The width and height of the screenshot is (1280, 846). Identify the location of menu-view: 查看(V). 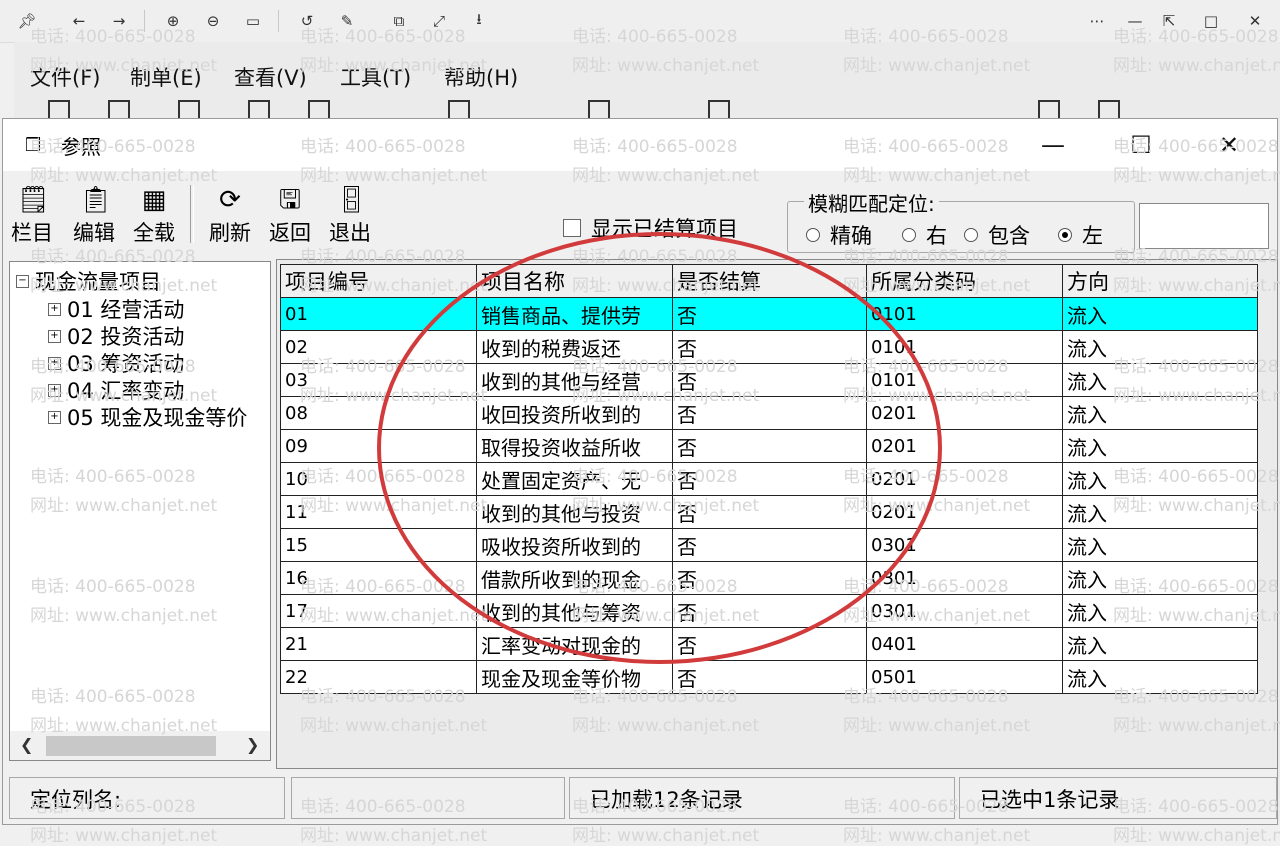
(270, 77).